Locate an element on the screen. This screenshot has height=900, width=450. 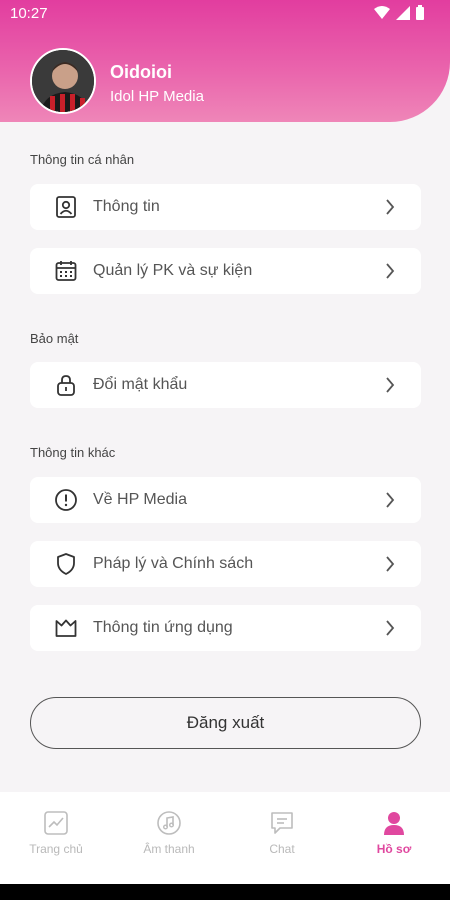
menu-item-label: Đổi mật khẩu is located at coordinates (140, 384).